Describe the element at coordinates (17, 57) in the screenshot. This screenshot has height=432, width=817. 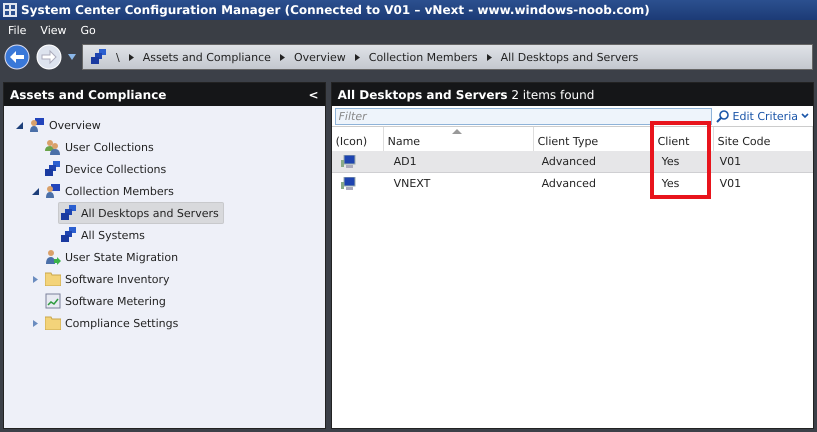
I see `back-icon` at that location.